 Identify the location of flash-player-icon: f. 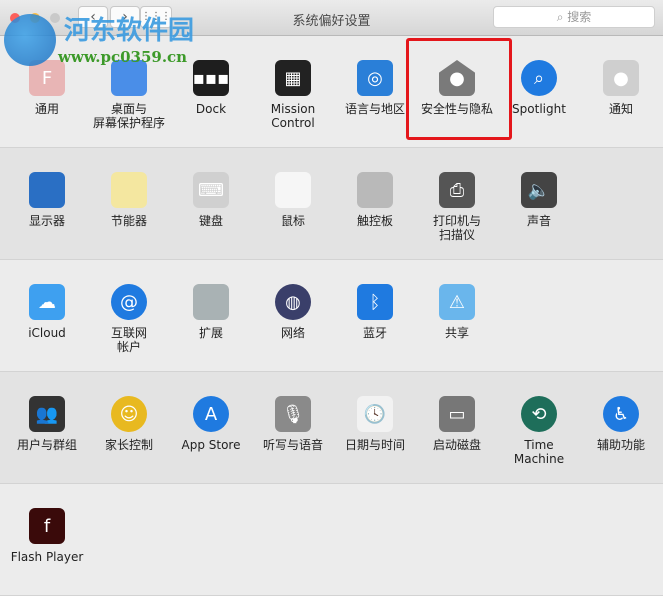
(47, 526).